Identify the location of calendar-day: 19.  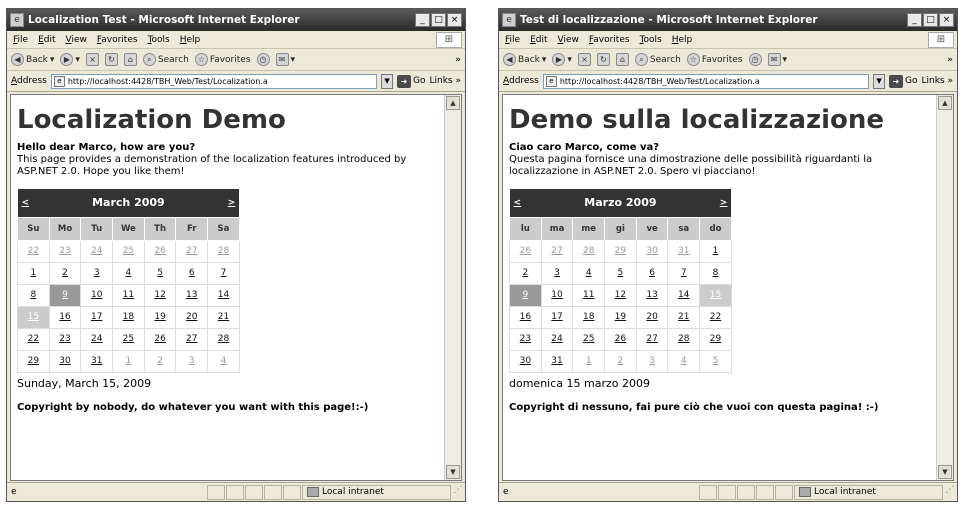
(160, 317).